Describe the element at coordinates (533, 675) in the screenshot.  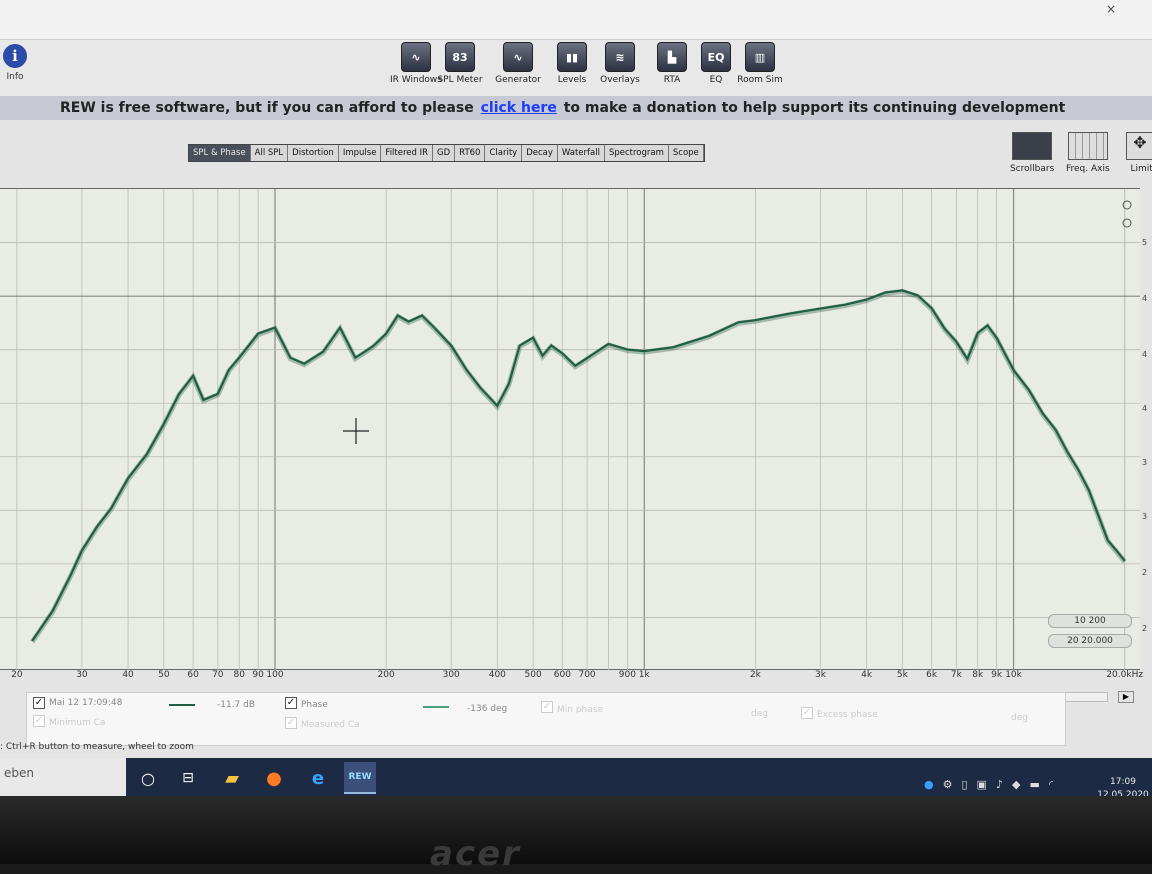
I see `x-tick-label: 500` at that location.